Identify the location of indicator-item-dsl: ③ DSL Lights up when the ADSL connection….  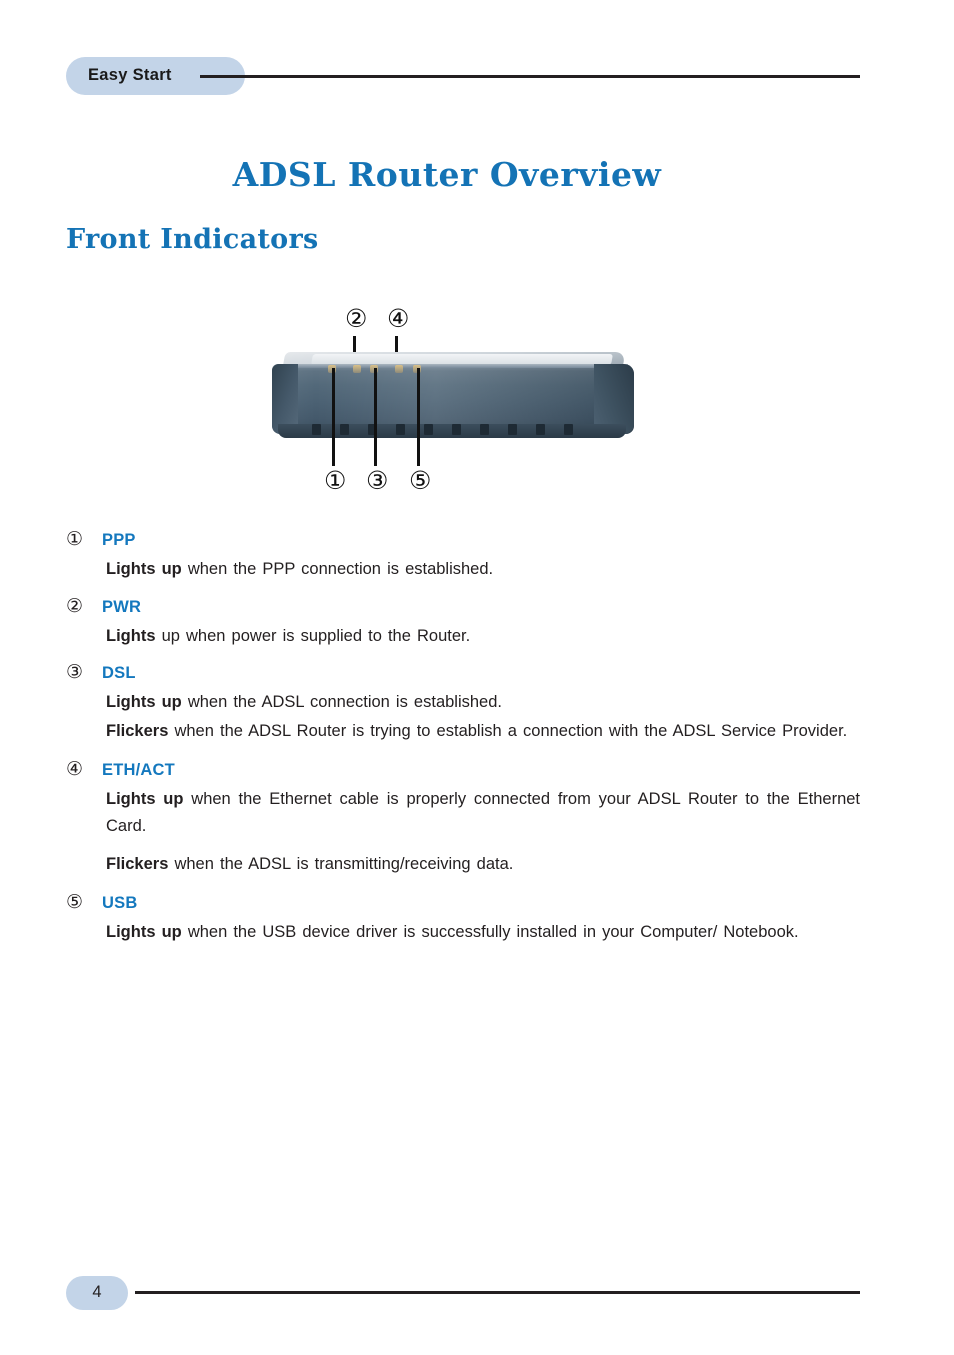
(477, 703).